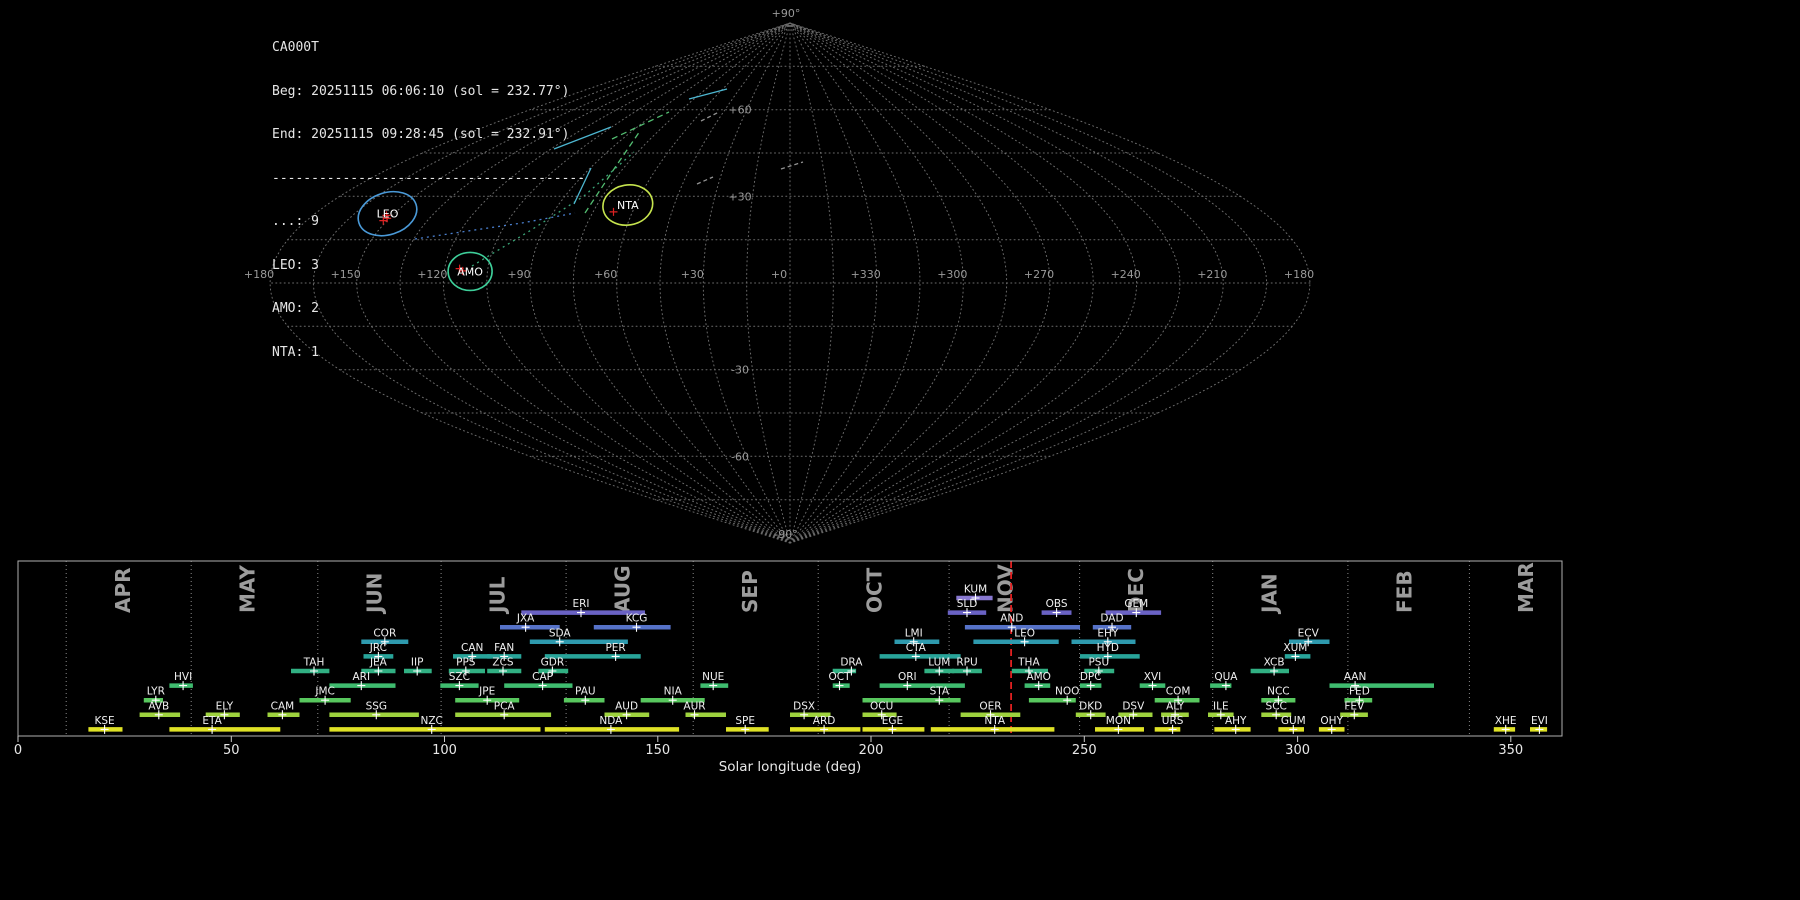  Describe the element at coordinates (875, 590) in the screenshot. I see `month-label: OCT` at that location.